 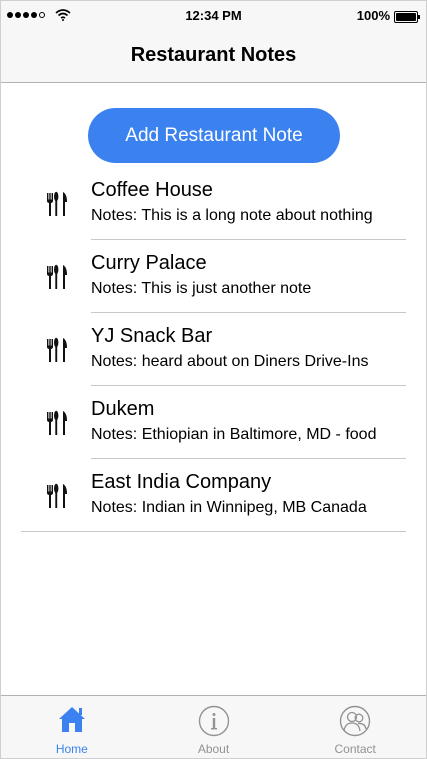 What do you see at coordinates (71, 749) in the screenshot?
I see `tab-label: Home` at bounding box center [71, 749].